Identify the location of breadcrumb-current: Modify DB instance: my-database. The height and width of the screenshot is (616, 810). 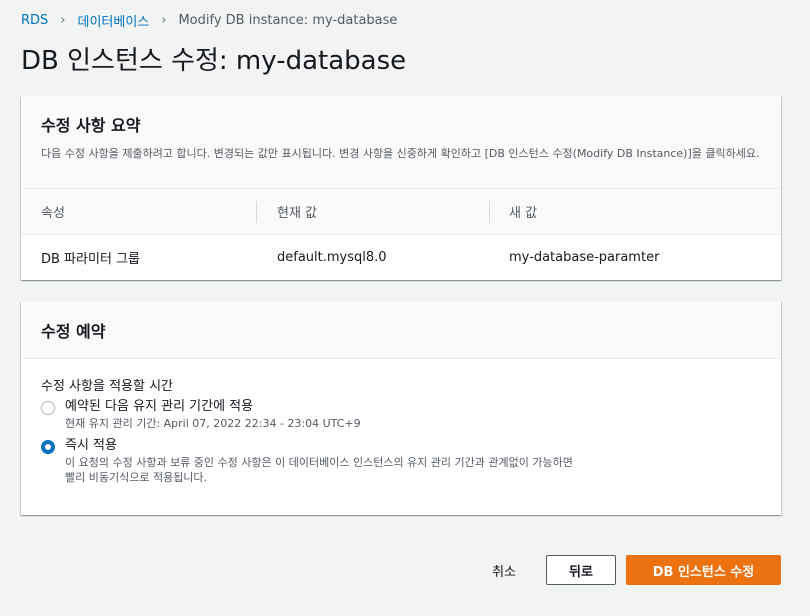
(288, 20).